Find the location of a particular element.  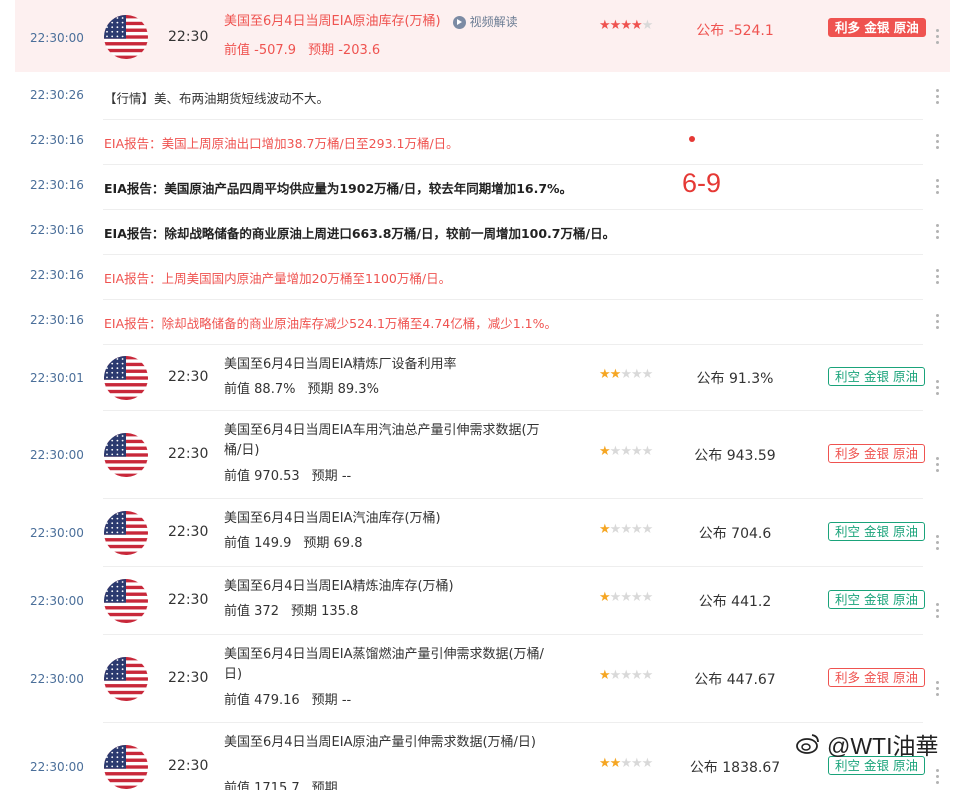

previous-value: -507.9 is located at coordinates (275, 50).